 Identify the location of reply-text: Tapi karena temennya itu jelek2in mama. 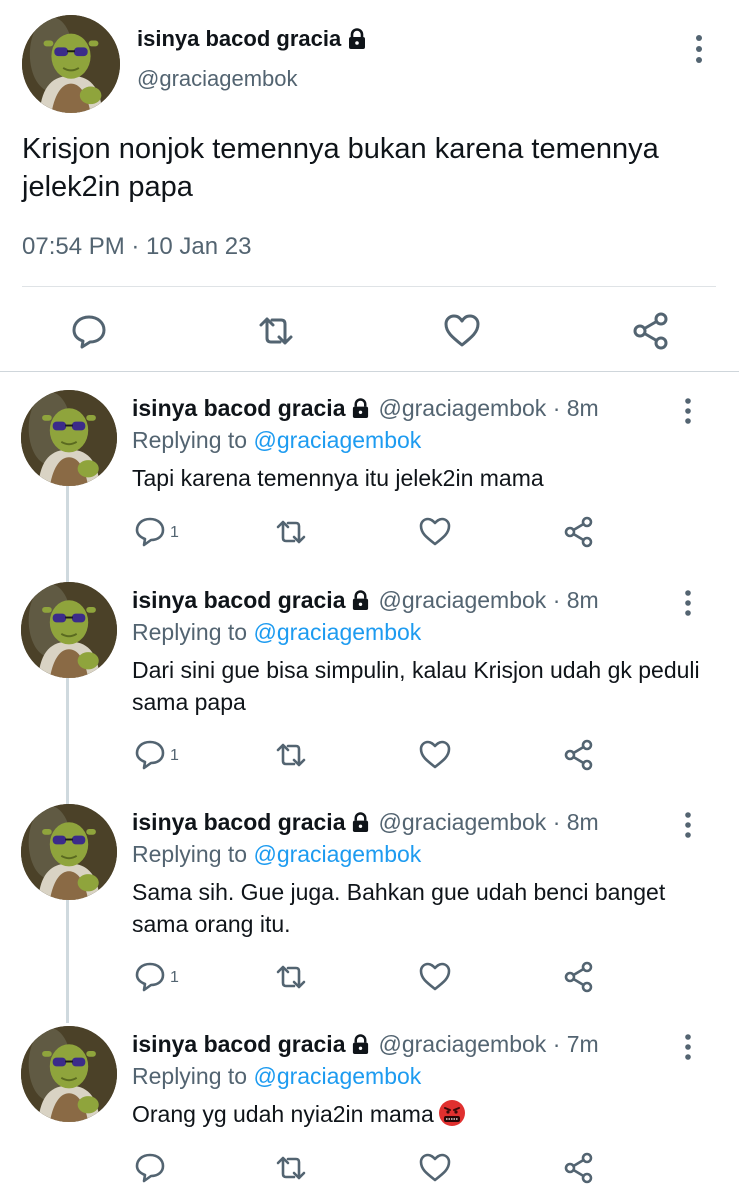
(338, 478).